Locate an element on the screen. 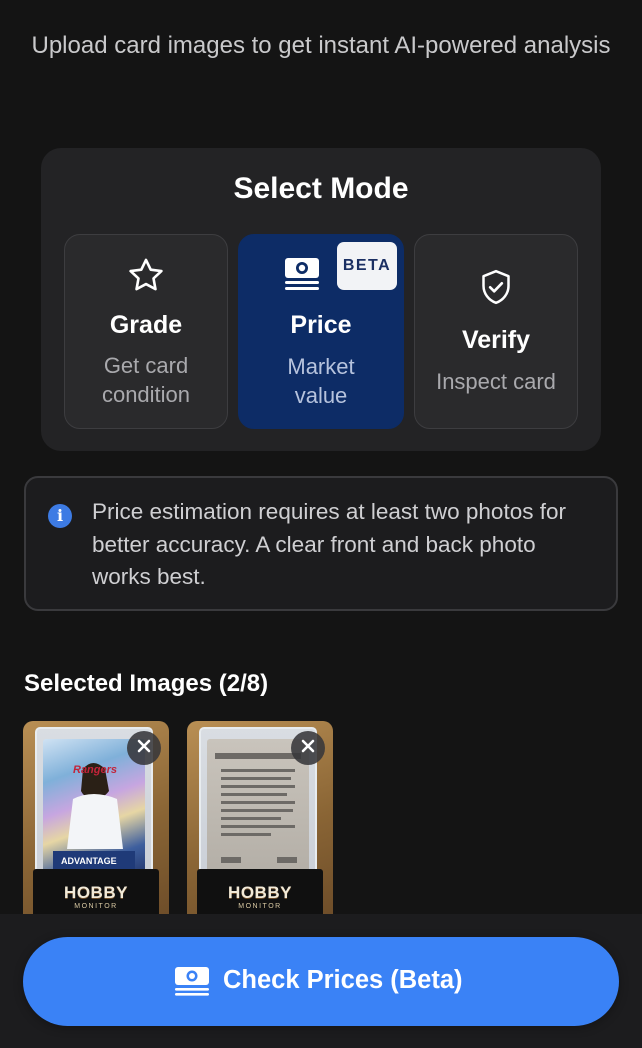 The width and height of the screenshot is (642, 1048). mode-option-label: Grade is located at coordinates (146, 325).